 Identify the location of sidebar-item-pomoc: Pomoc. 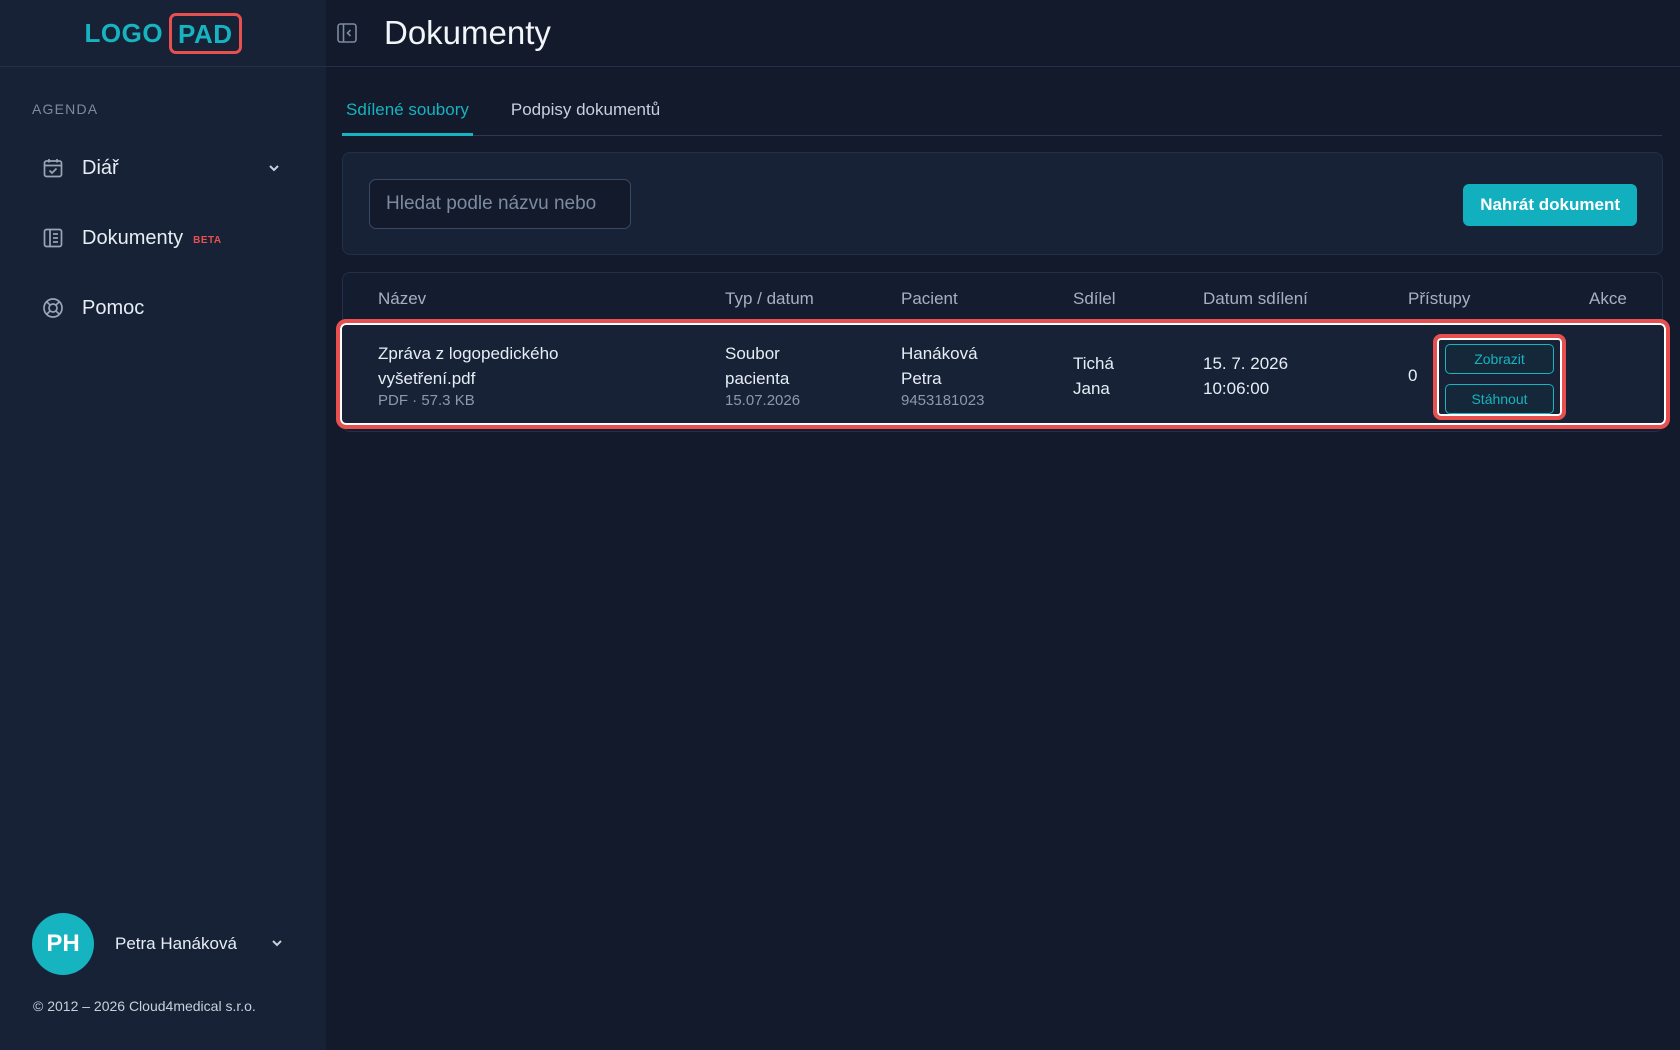
(92, 308).